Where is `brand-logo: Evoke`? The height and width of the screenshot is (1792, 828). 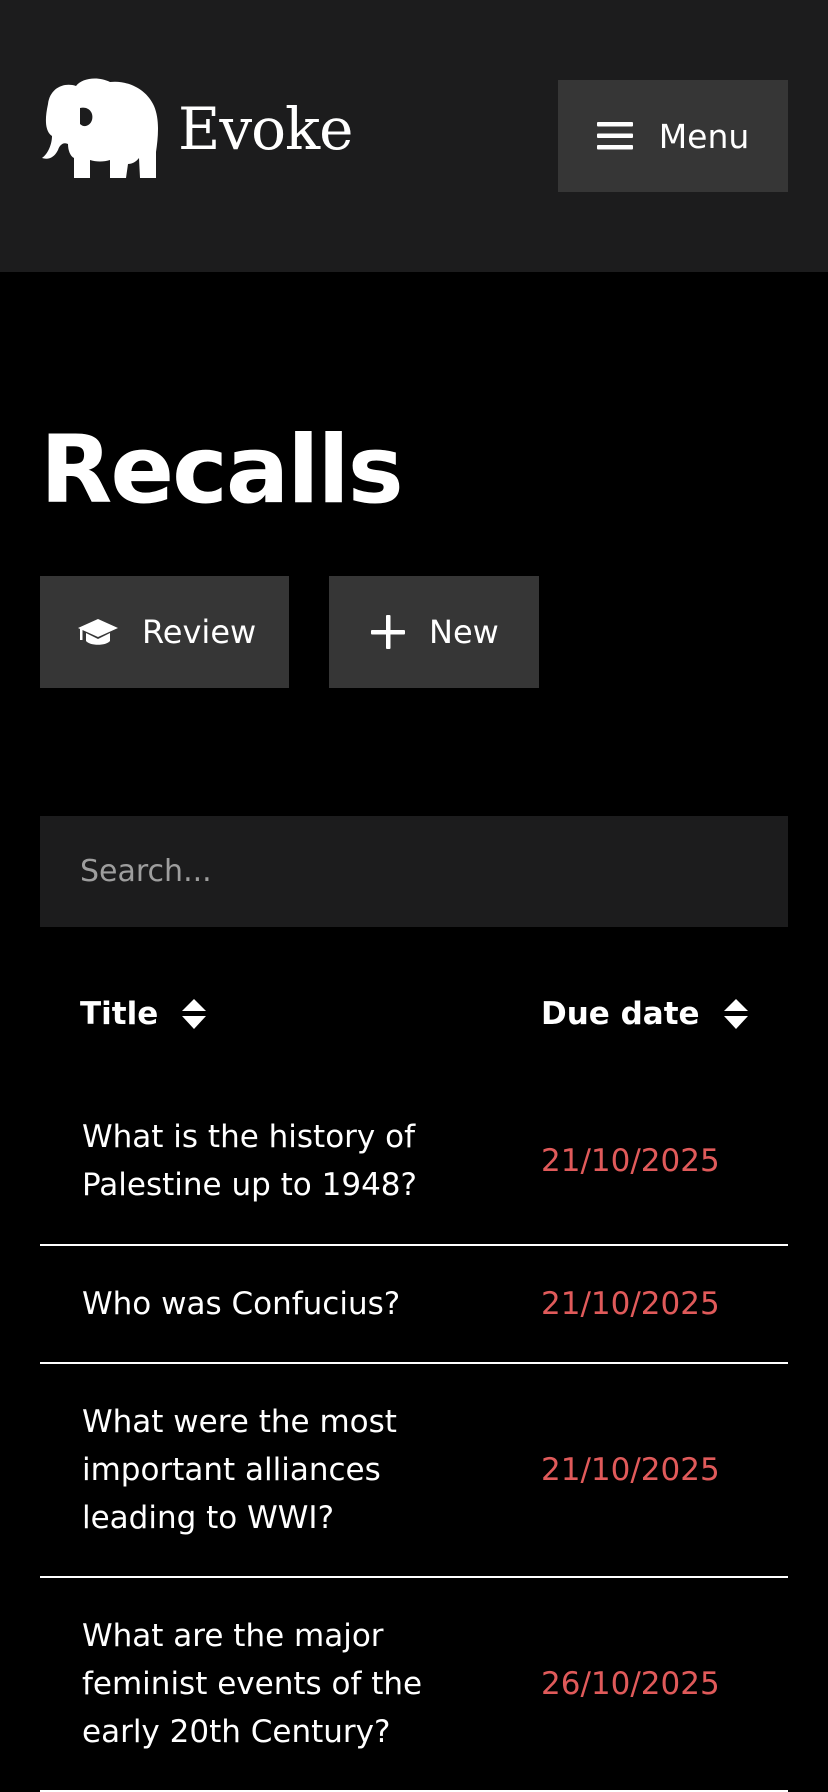 brand-logo: Evoke is located at coordinates (196, 129).